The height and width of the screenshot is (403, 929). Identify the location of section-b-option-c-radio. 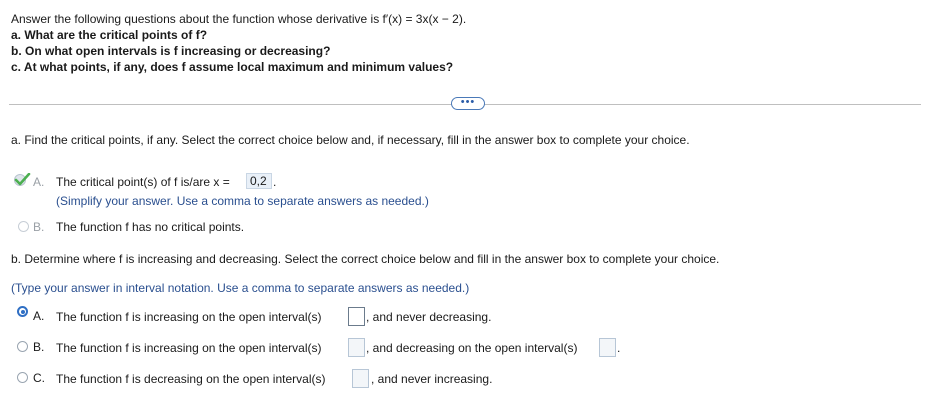
(22, 377).